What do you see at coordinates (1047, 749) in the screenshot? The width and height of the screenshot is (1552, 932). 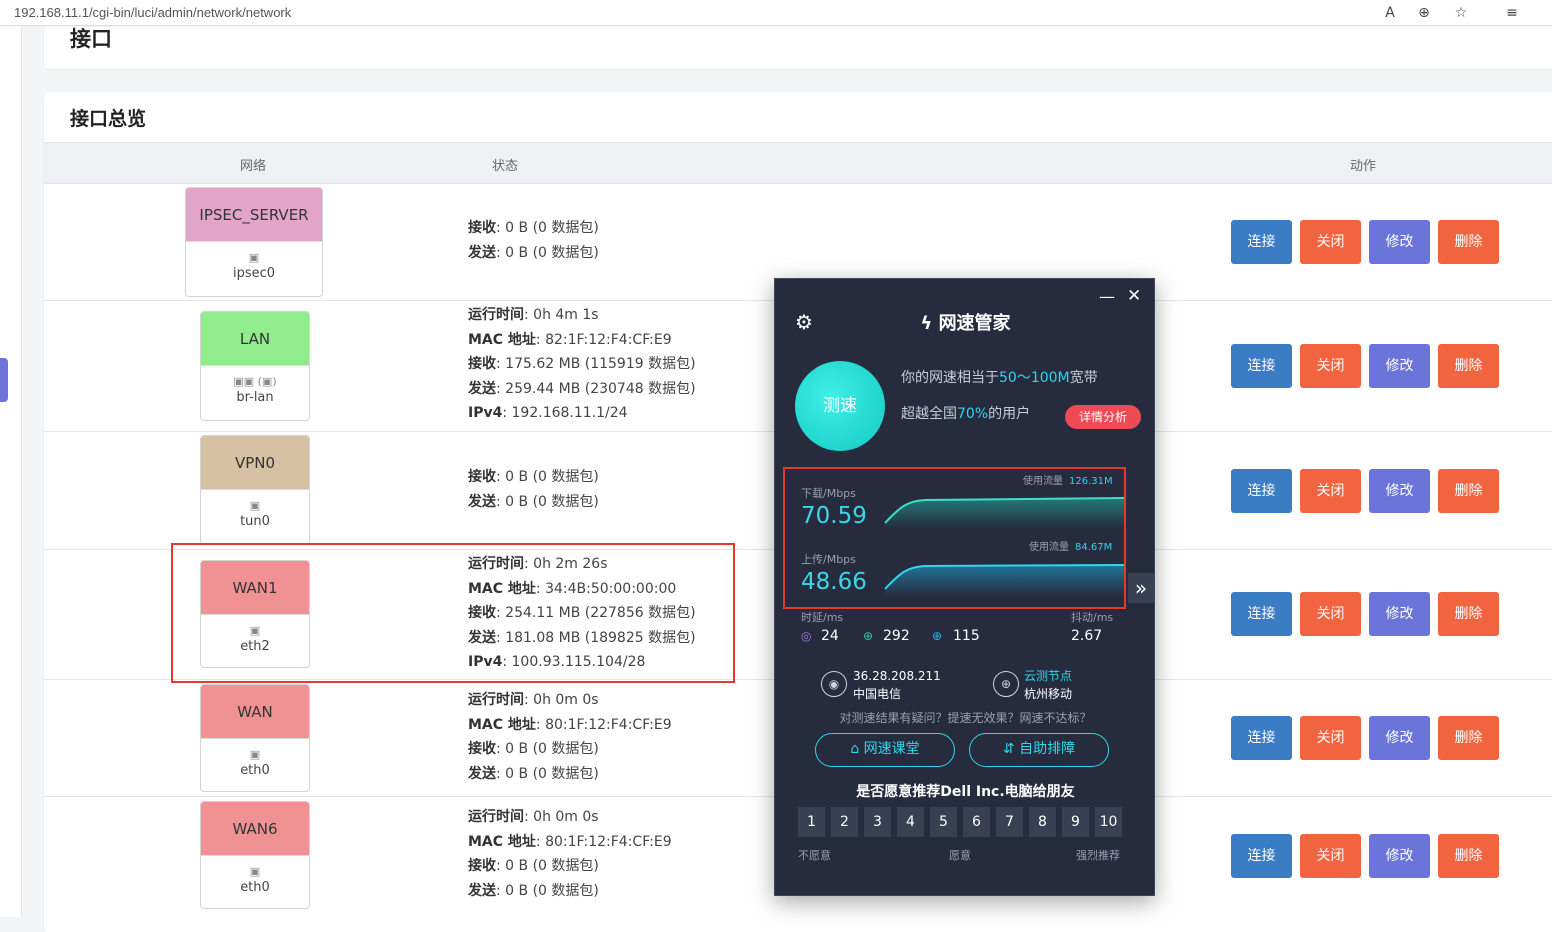 I see `self-troubleshoot-label: 自助排障` at bounding box center [1047, 749].